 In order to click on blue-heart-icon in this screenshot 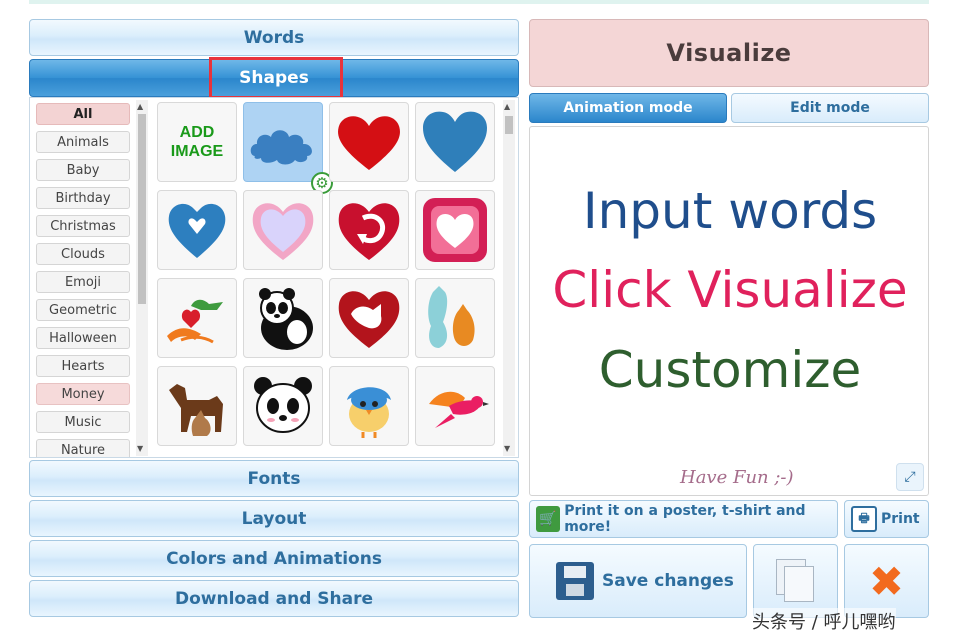, I will do `click(455, 141)`.